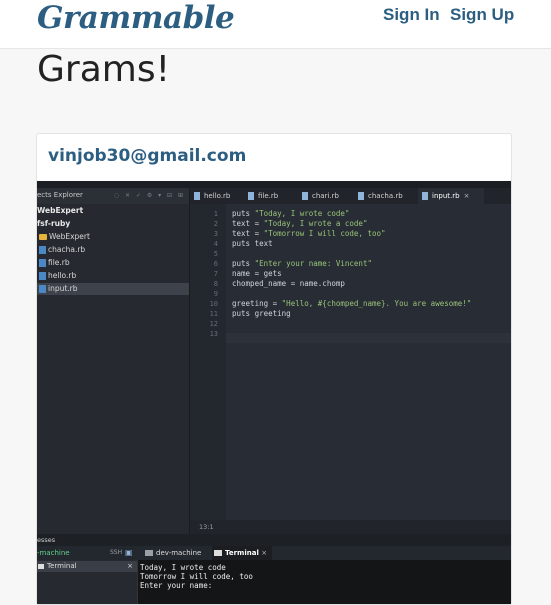 The image size is (551, 605). I want to click on line-number: 8, so click(215, 284).